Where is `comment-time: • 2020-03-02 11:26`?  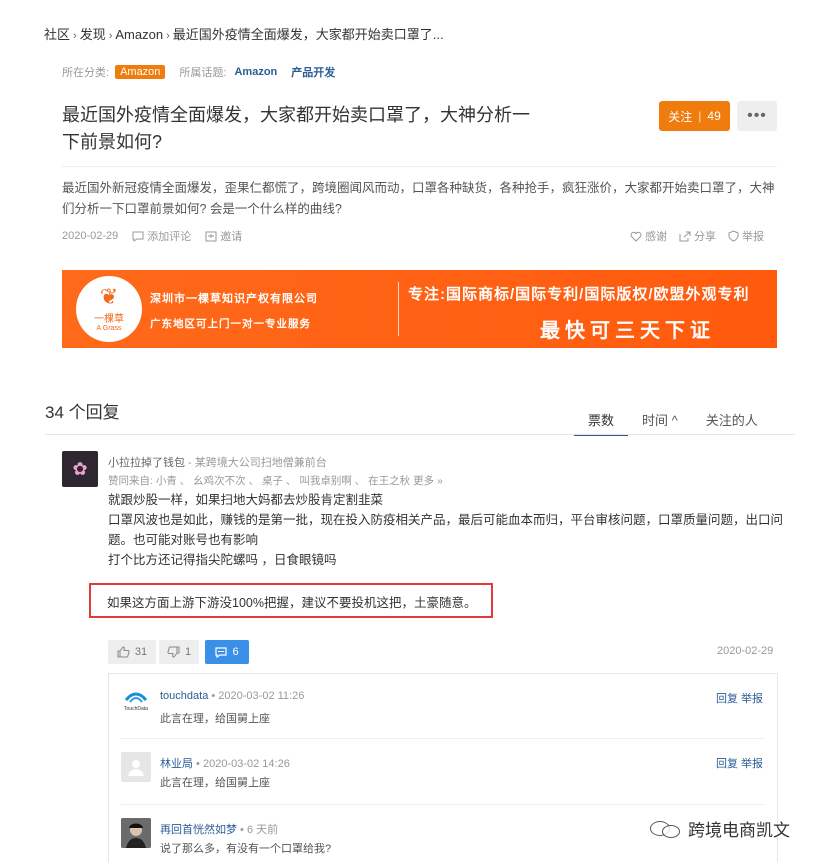 comment-time: • 2020-03-02 11:26 is located at coordinates (256, 696).